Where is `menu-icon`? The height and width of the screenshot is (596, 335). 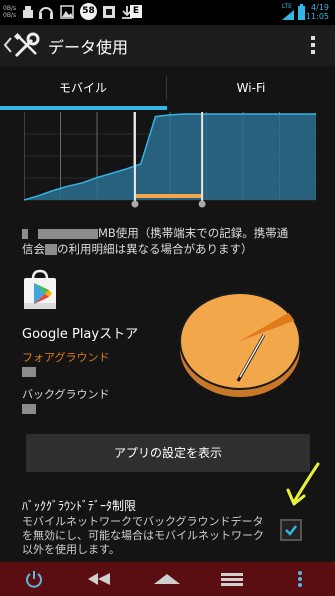
menu-icon is located at coordinates (300, 579).